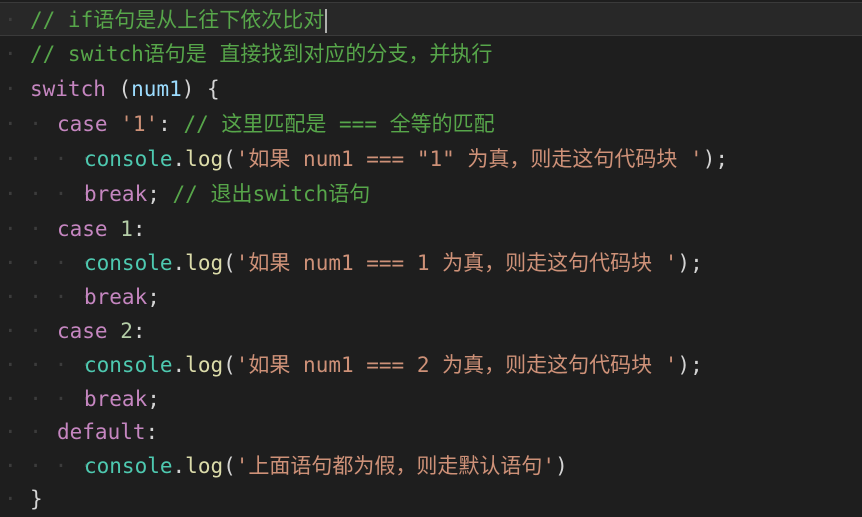 The height and width of the screenshot is (517, 862). Describe the element at coordinates (68, 89) in the screenshot. I see `keyword: switch` at that location.